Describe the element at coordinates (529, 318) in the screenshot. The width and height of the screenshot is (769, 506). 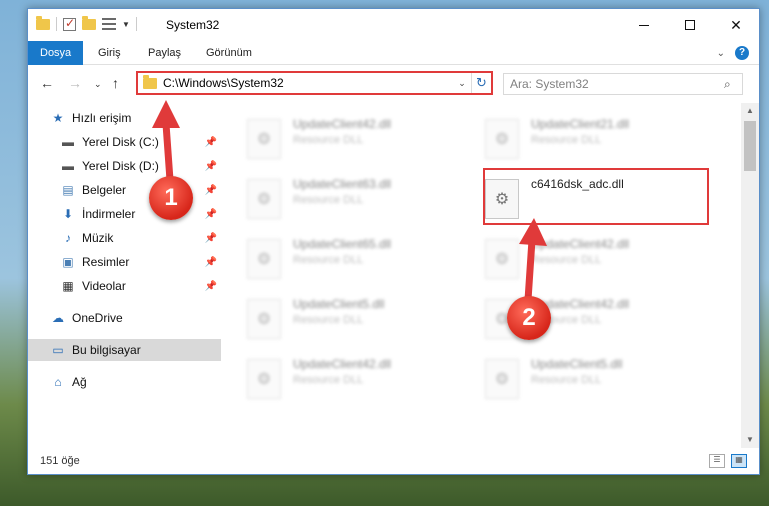
I see `step-badge-2: 2` at that location.